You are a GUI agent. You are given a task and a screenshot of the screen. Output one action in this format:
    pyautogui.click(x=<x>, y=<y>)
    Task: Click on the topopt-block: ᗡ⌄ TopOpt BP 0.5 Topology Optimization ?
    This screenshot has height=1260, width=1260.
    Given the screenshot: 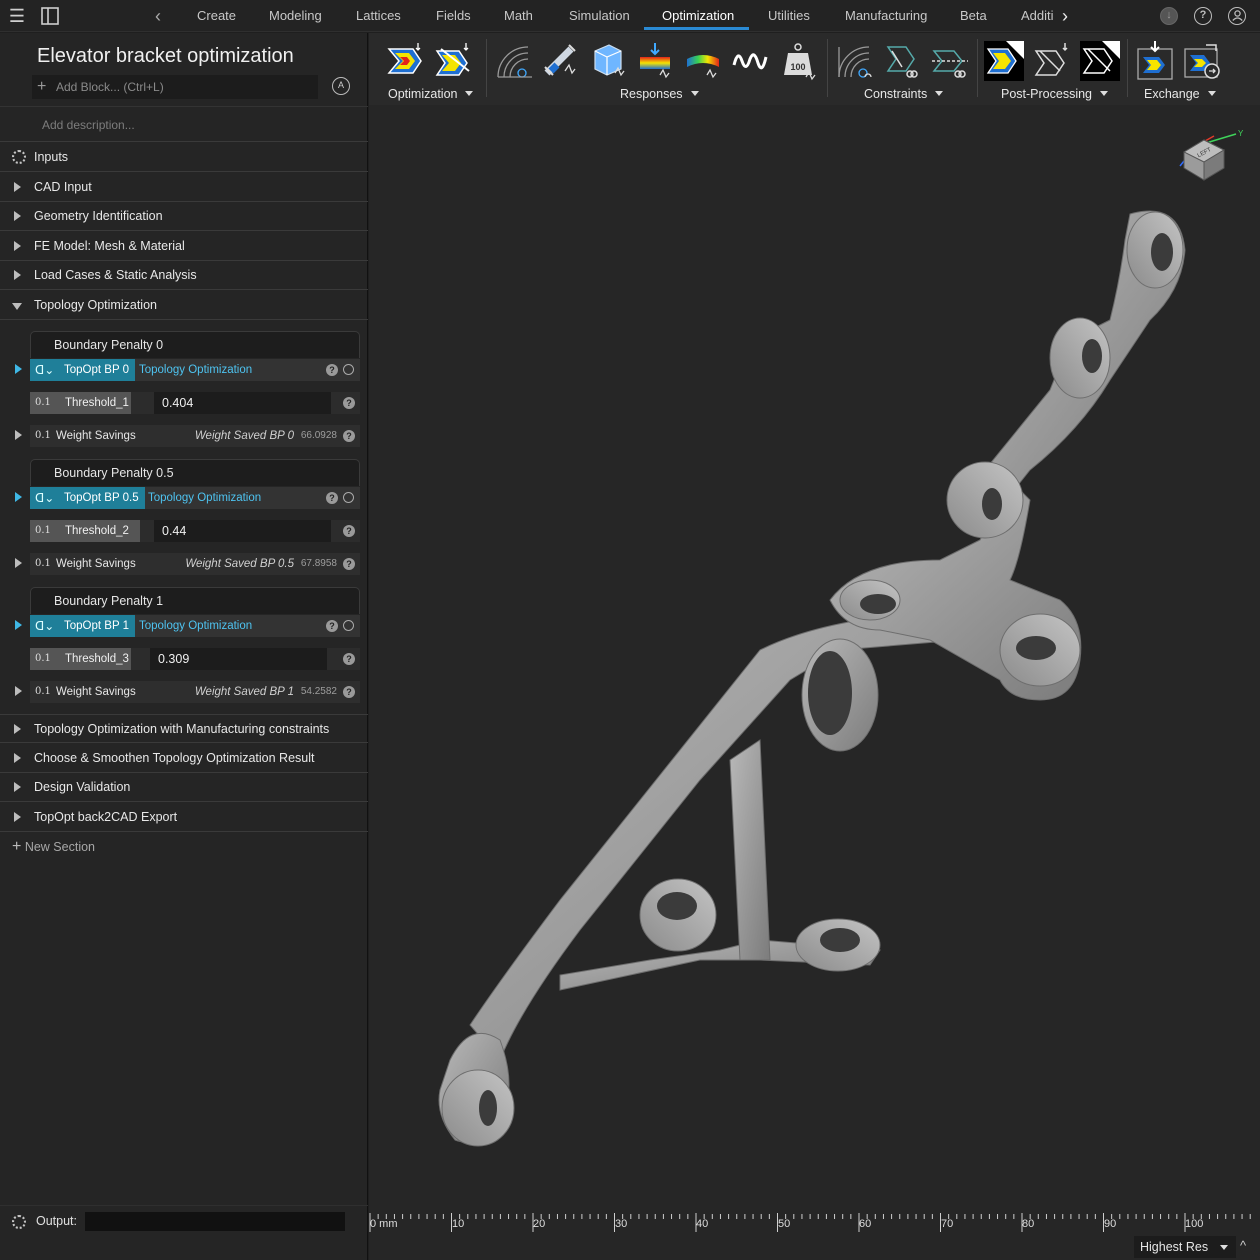 What is the action you would take?
    pyautogui.click(x=195, y=498)
    